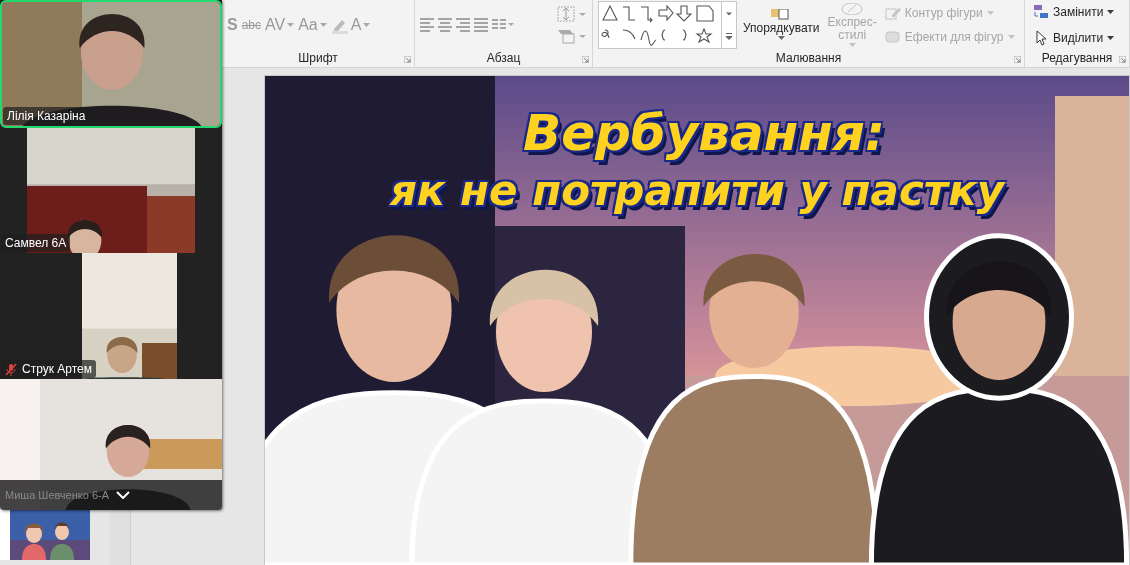 Image resolution: width=1130 pixels, height=565 pixels. Describe the element at coordinates (427, 24) in the screenshot. I see `align-left-icon` at that location.